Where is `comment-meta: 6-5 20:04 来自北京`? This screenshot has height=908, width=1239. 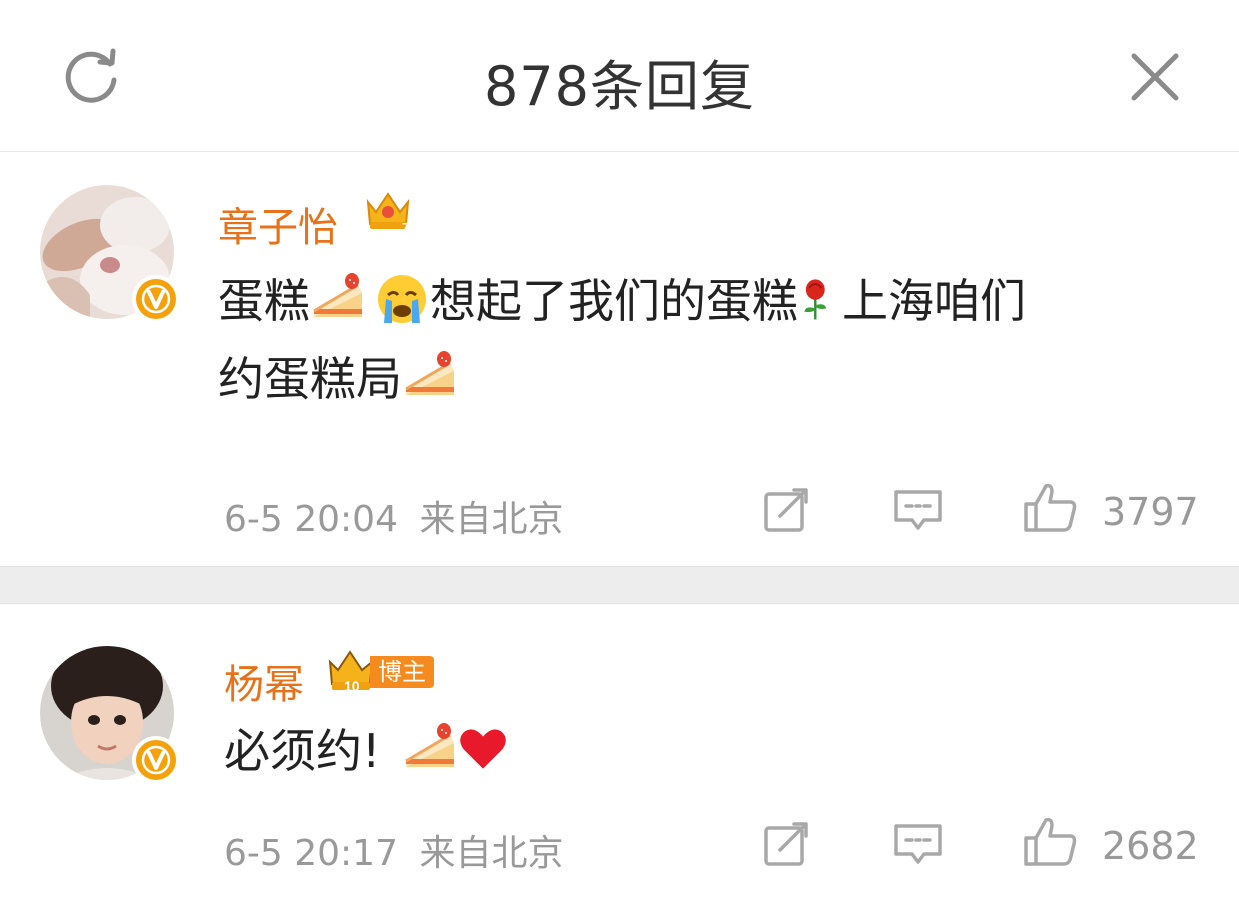
comment-meta: 6-5 20:04 来自北京 is located at coordinates (393, 516).